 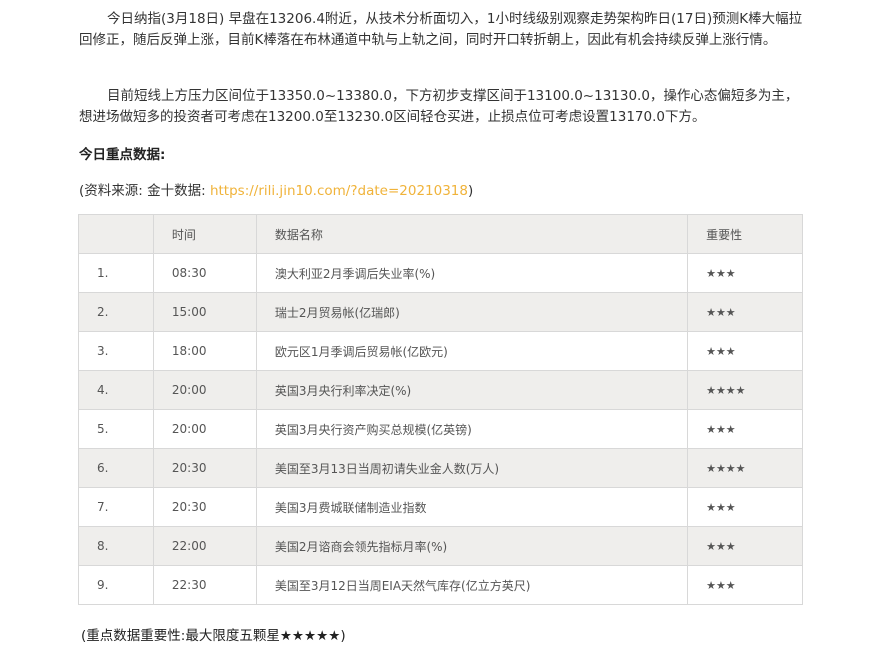 I want to click on row-name-cell: 澳大利亚2月季调后失业率(%), so click(x=472, y=273).